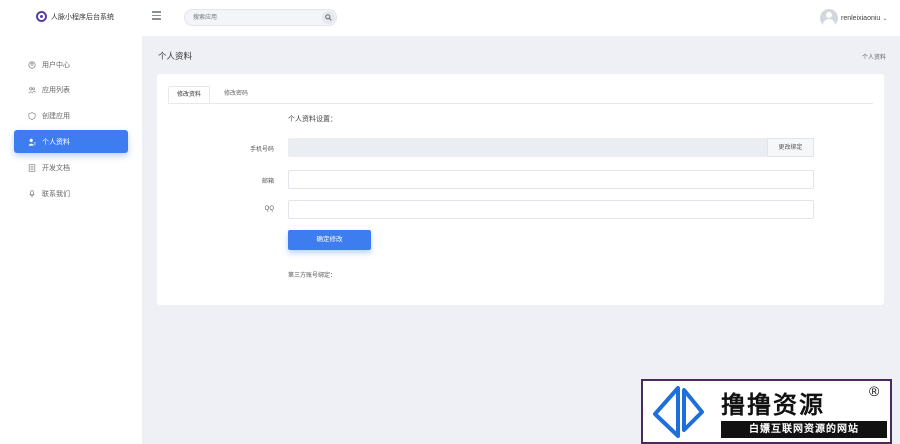 The image size is (900, 444). What do you see at coordinates (32, 193) in the screenshot?
I see `microphone-icon` at bounding box center [32, 193].